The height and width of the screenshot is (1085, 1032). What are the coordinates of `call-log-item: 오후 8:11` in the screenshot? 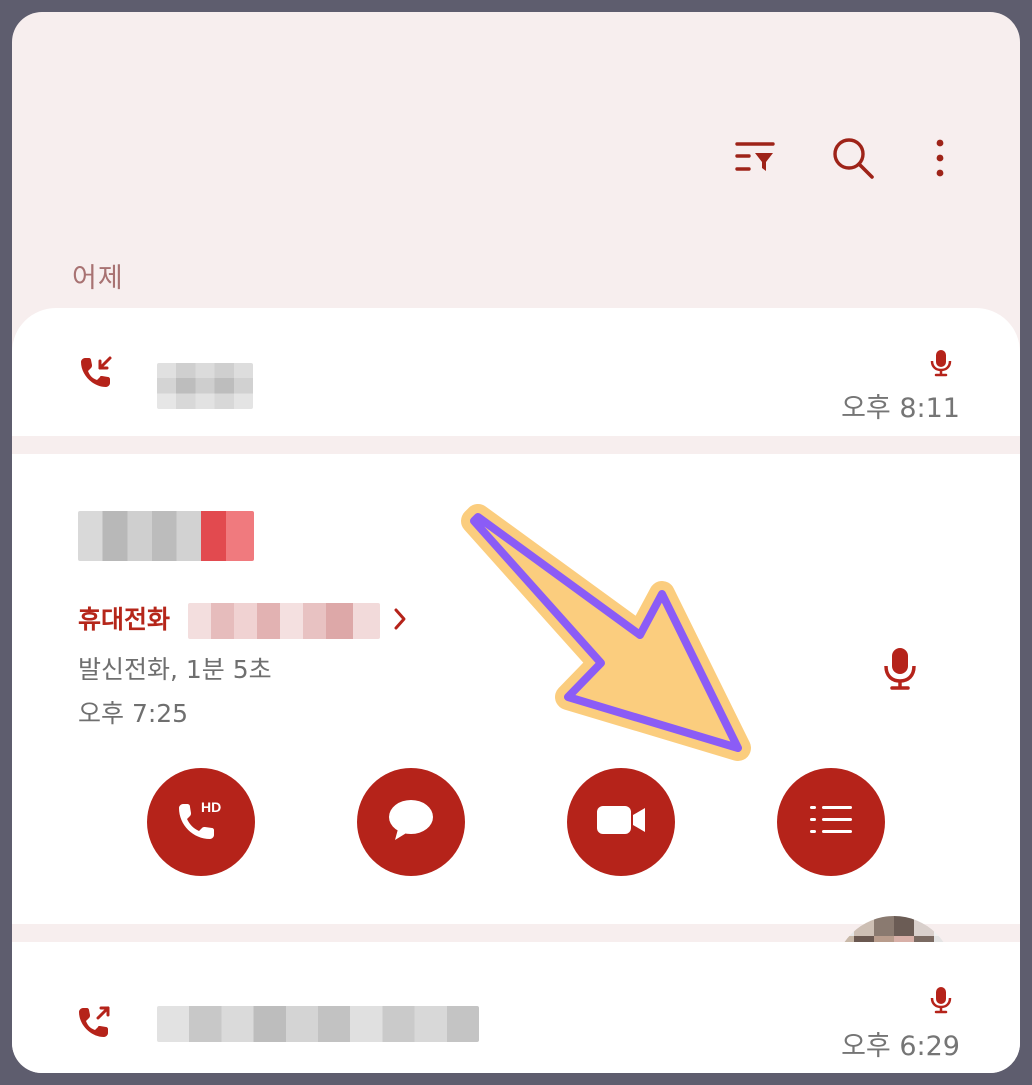 It's located at (516, 372).